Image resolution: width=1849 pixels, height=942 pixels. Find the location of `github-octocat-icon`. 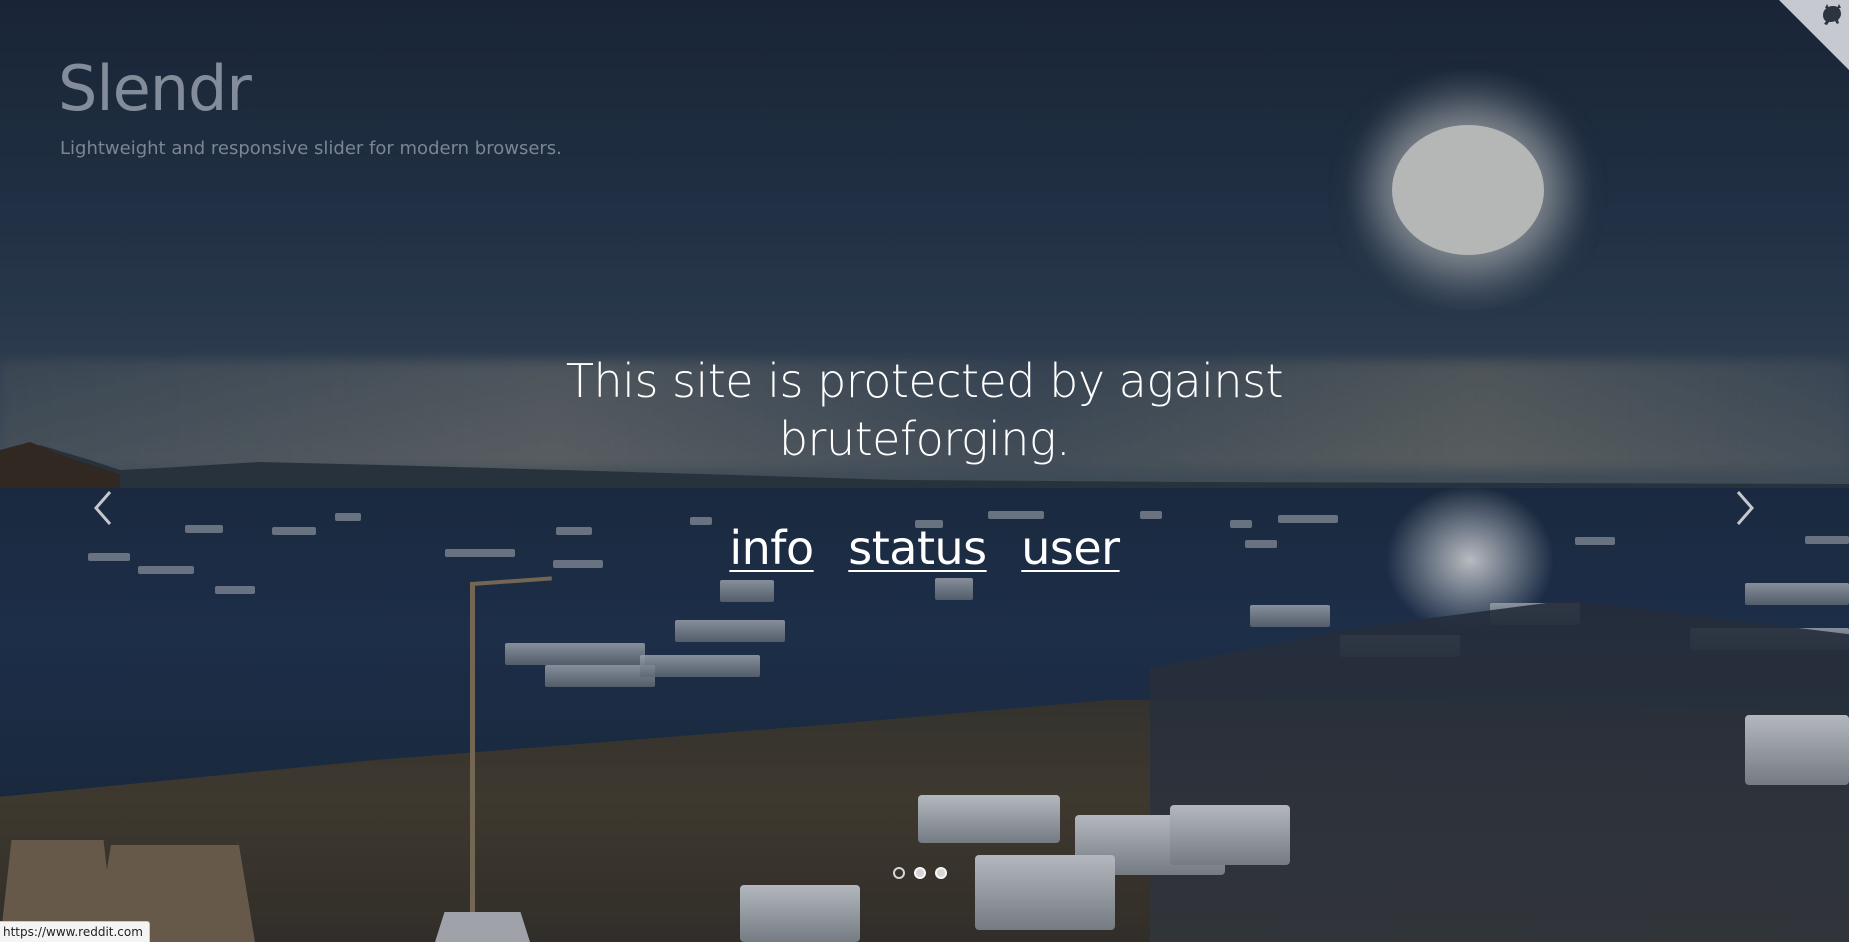

github-octocat-icon is located at coordinates (1814, 35).